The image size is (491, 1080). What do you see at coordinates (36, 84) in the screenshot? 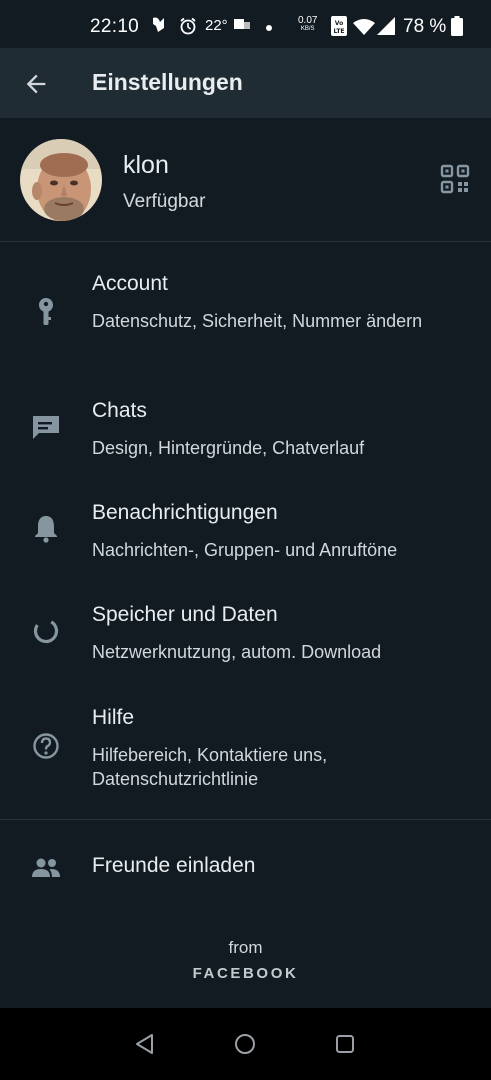
I see `back-arrow-icon` at bounding box center [36, 84].